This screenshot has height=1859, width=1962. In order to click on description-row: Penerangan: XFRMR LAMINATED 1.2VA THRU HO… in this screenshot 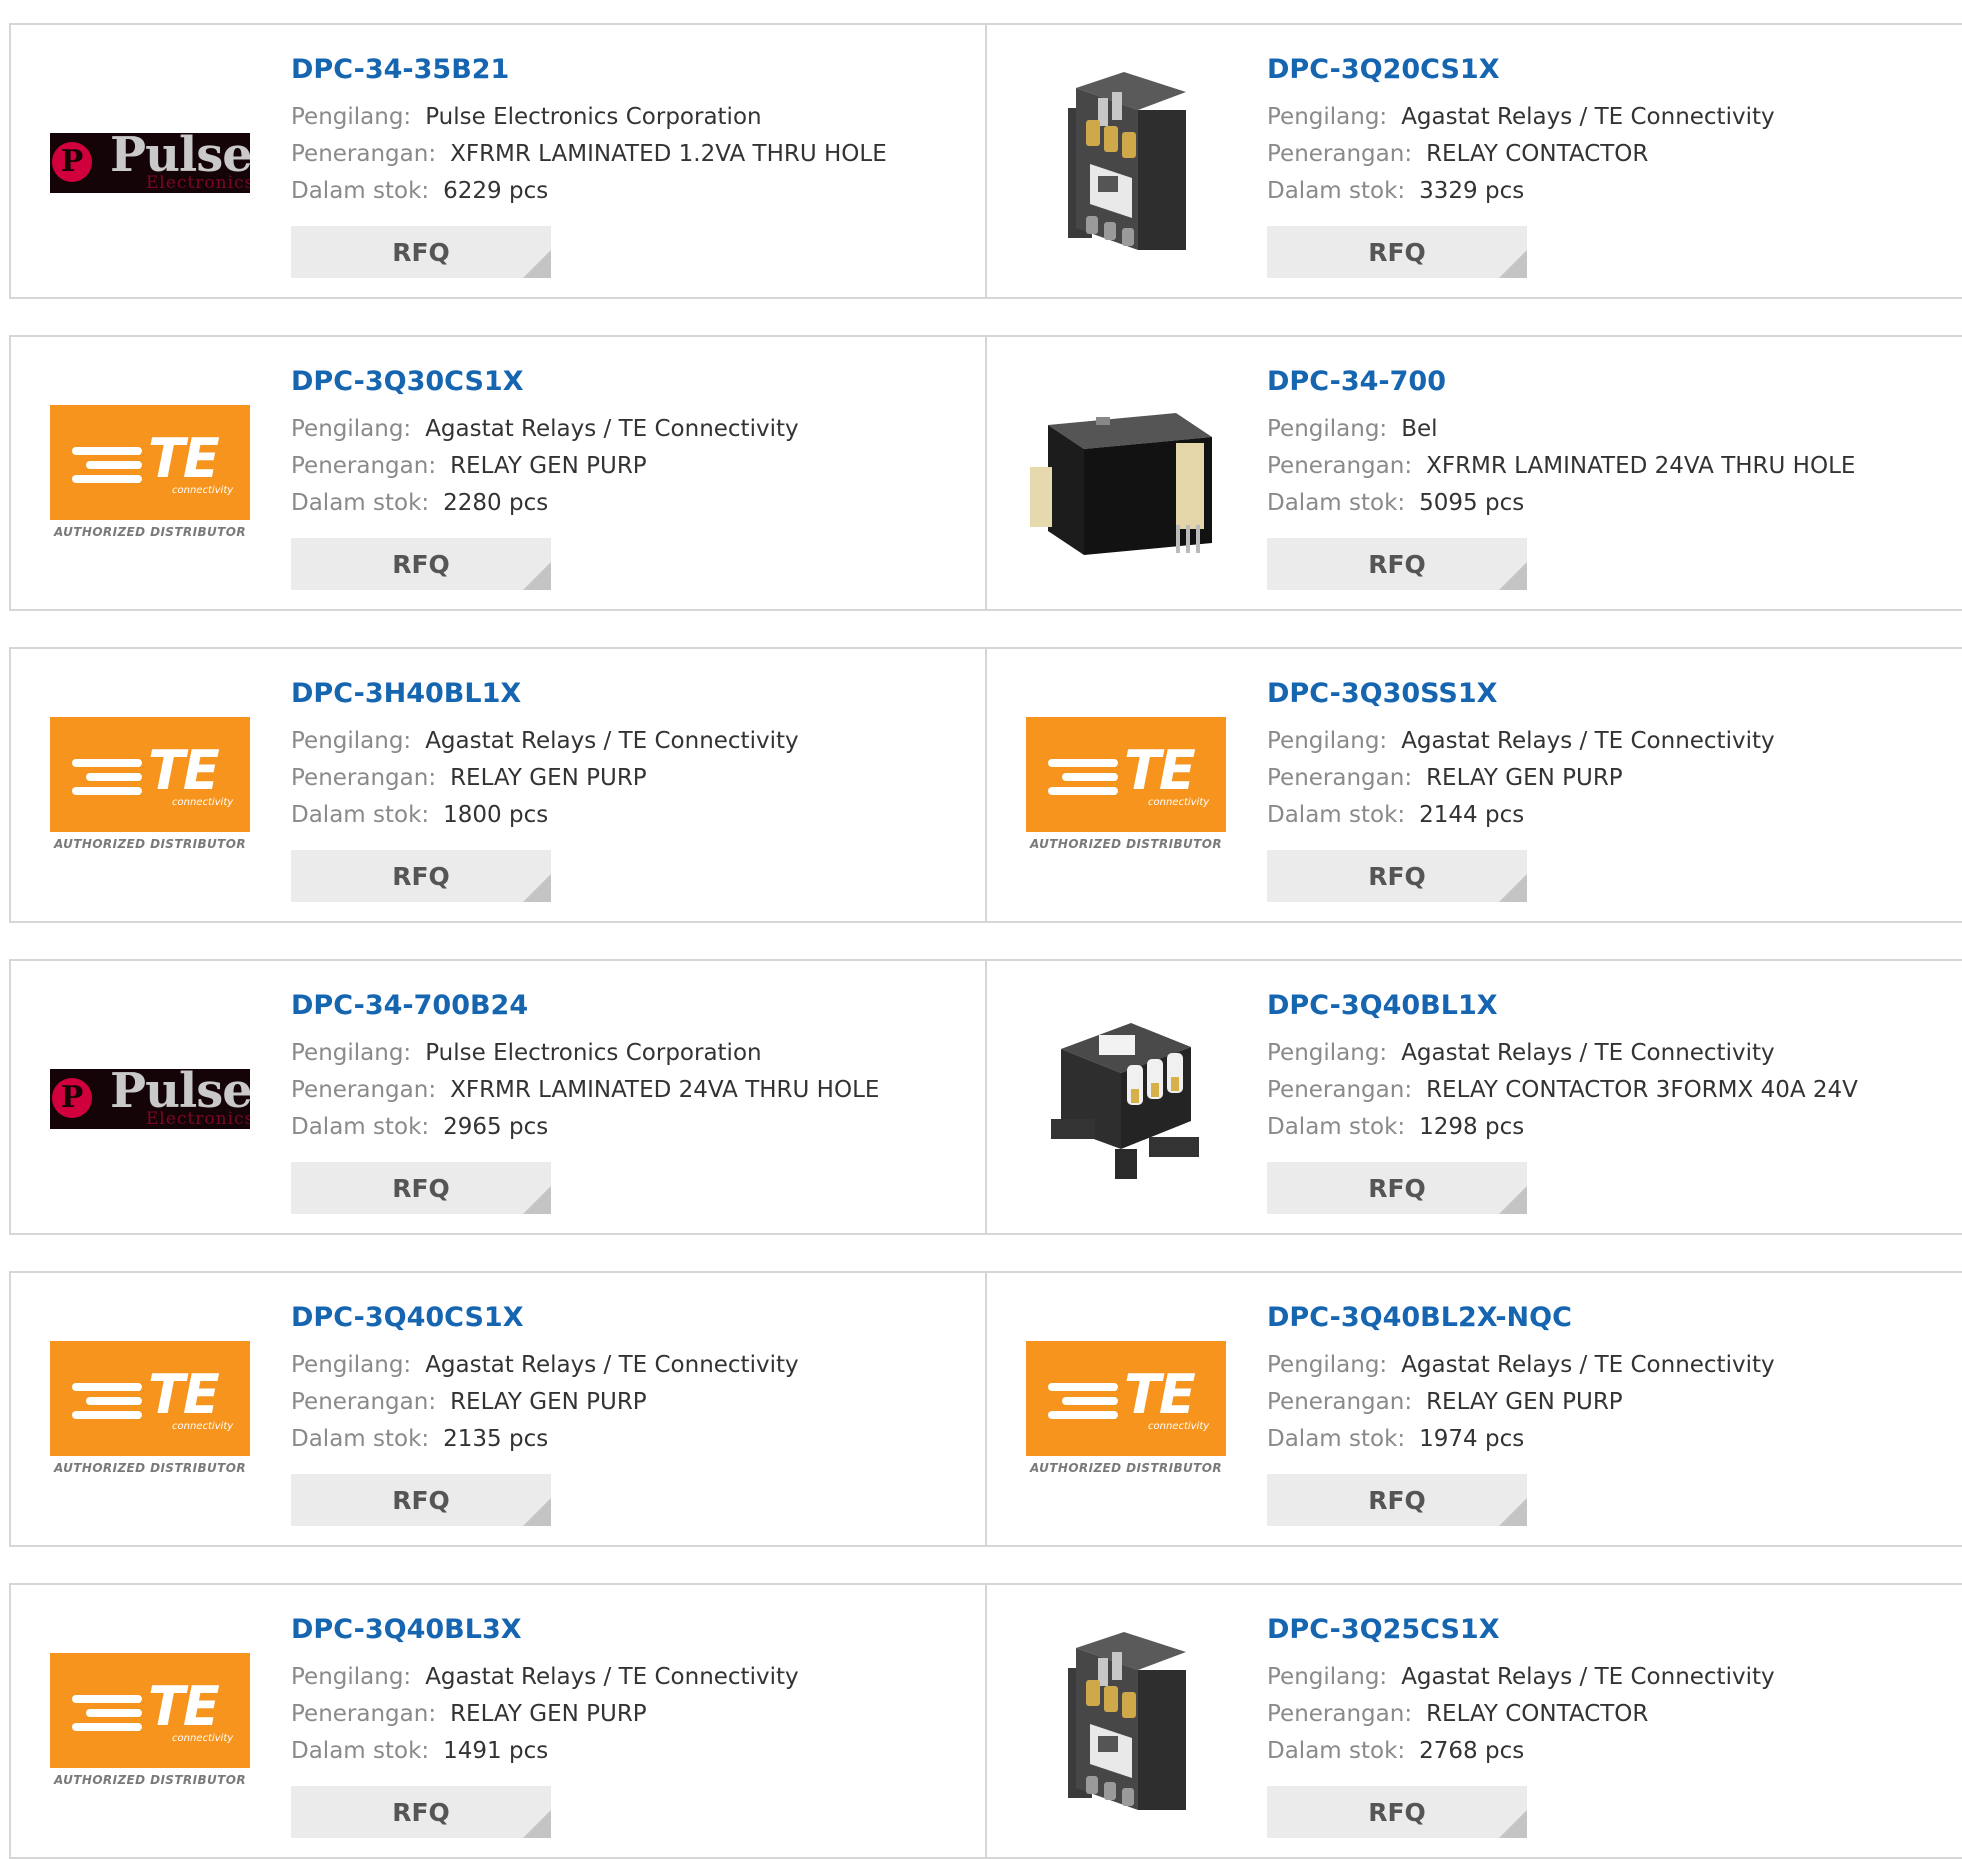, I will do `click(589, 154)`.